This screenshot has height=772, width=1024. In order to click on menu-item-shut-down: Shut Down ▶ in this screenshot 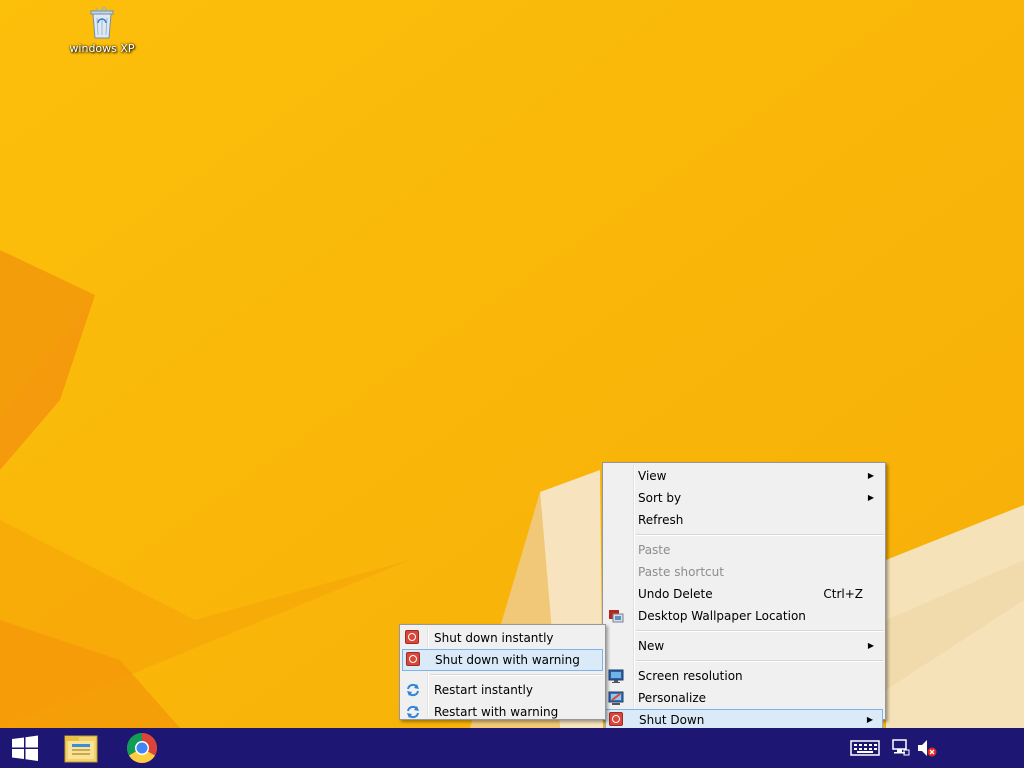, I will do `click(744, 718)`.